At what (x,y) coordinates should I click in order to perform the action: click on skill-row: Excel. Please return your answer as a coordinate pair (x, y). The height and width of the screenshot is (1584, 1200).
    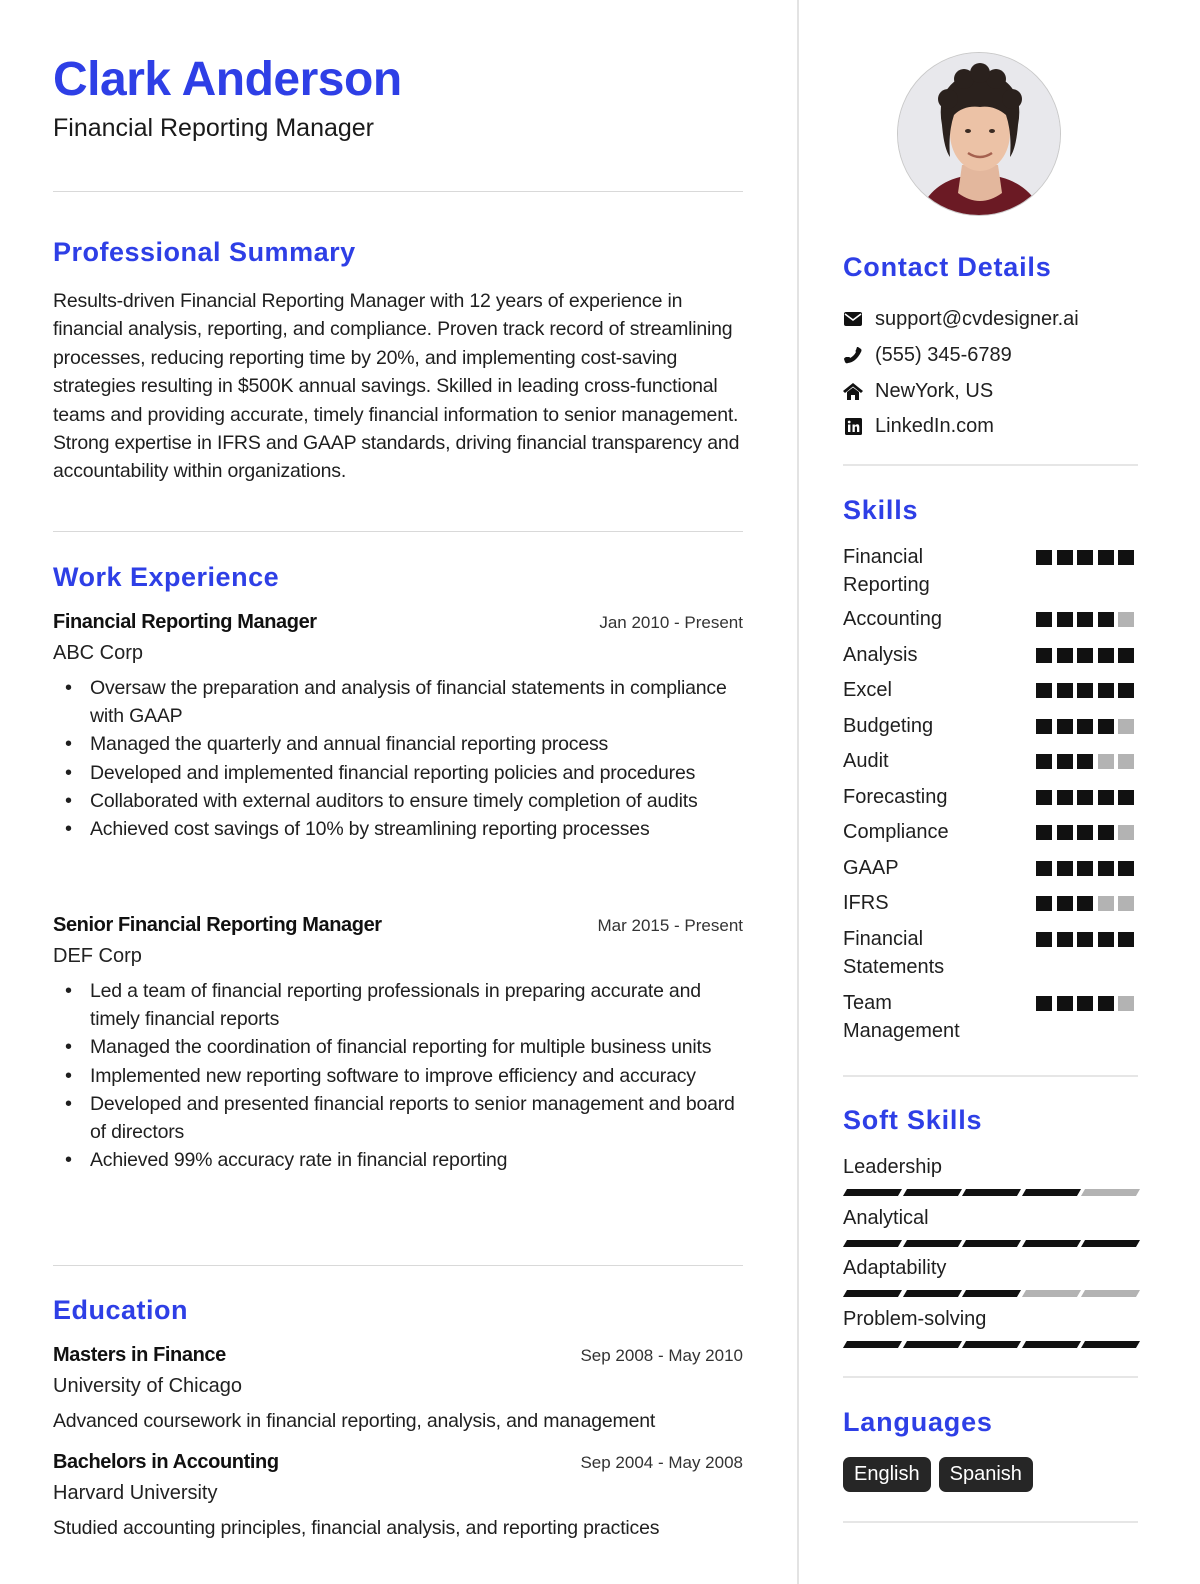
    Looking at the image, I should click on (990, 691).